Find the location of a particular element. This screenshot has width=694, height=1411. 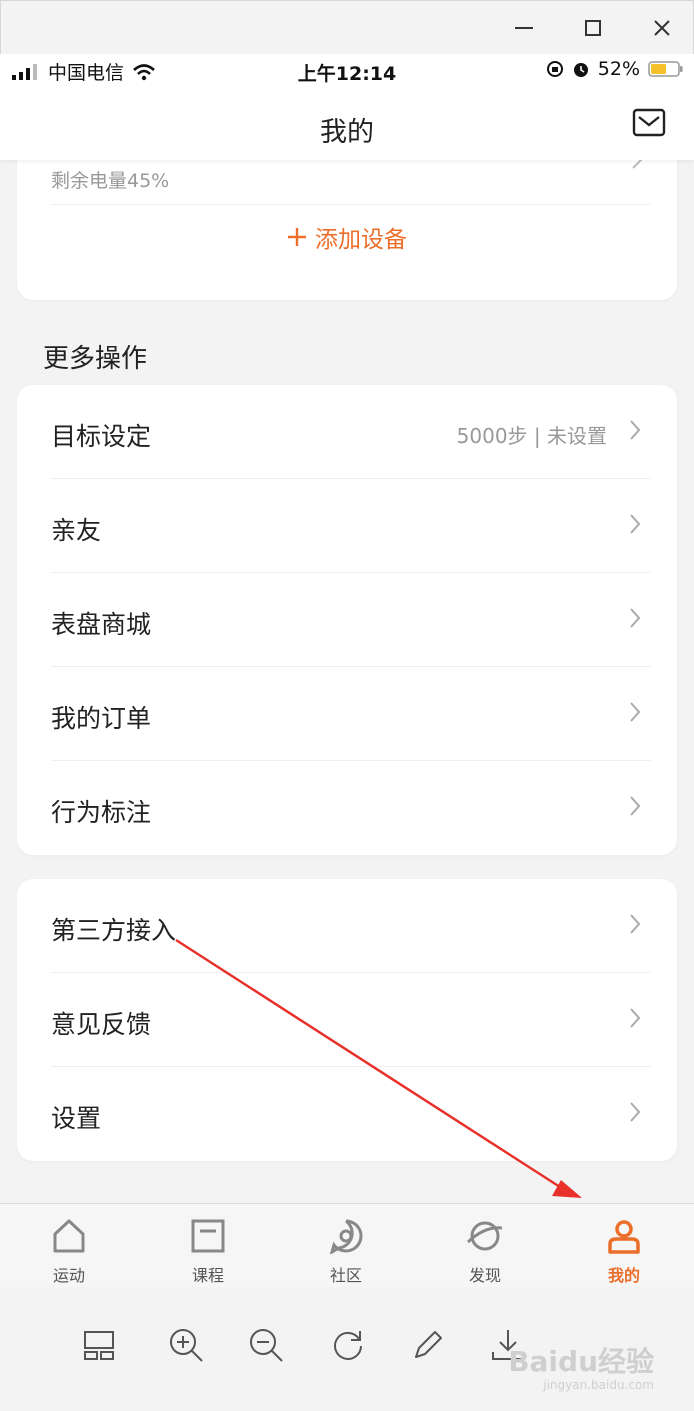

maximize-button is located at coordinates (593, 28).